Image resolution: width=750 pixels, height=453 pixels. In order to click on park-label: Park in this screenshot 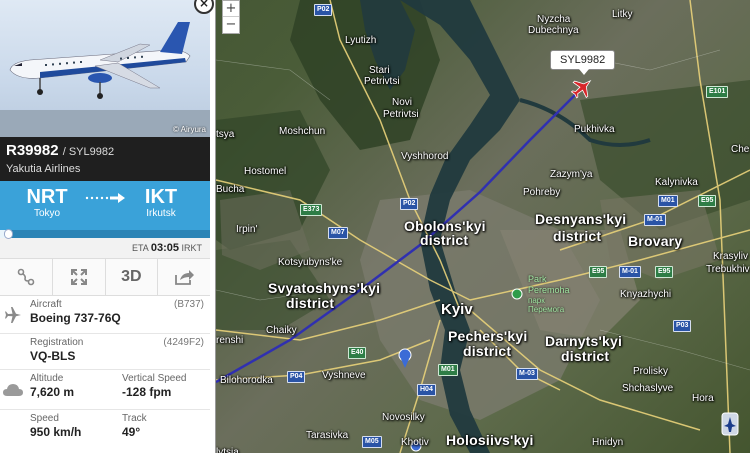, I will do `click(537, 279)`.